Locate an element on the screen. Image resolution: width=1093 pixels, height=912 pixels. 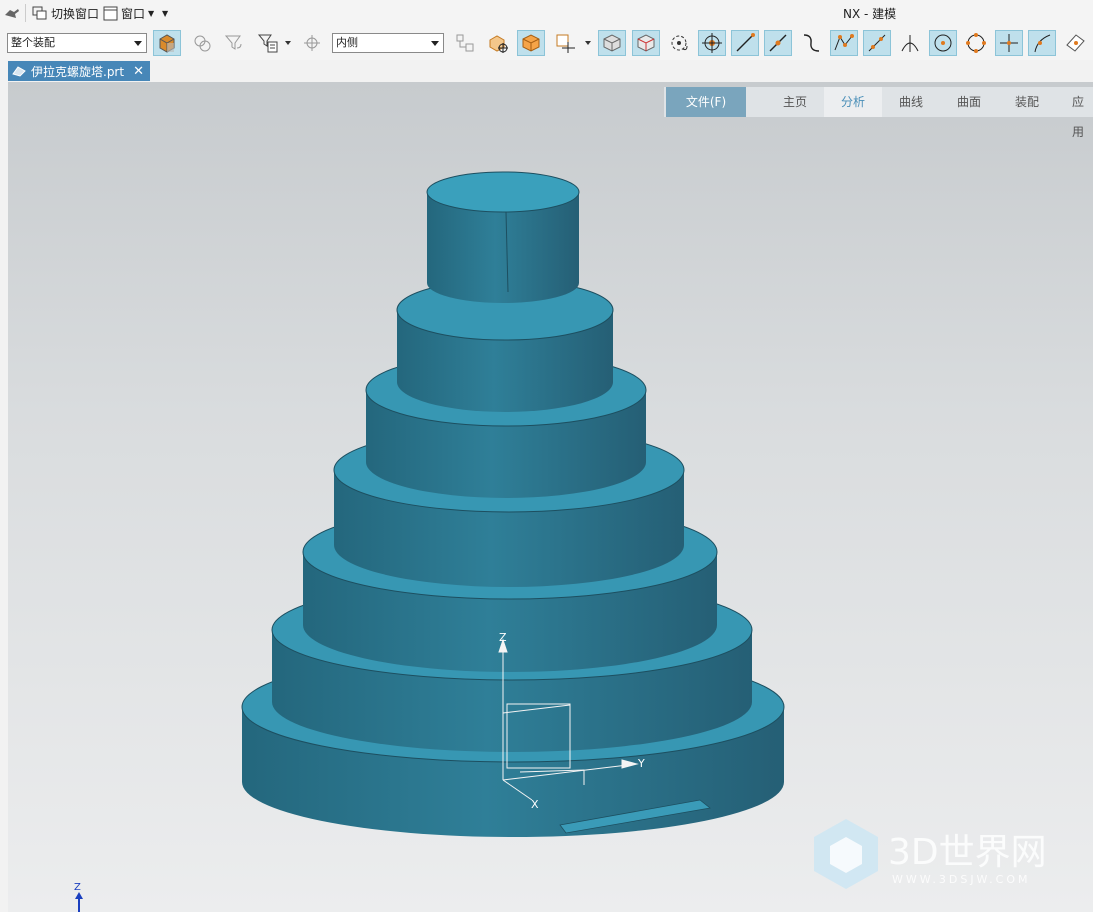
watermark-brand: 3D世界网 is located at coordinates (967, 852).